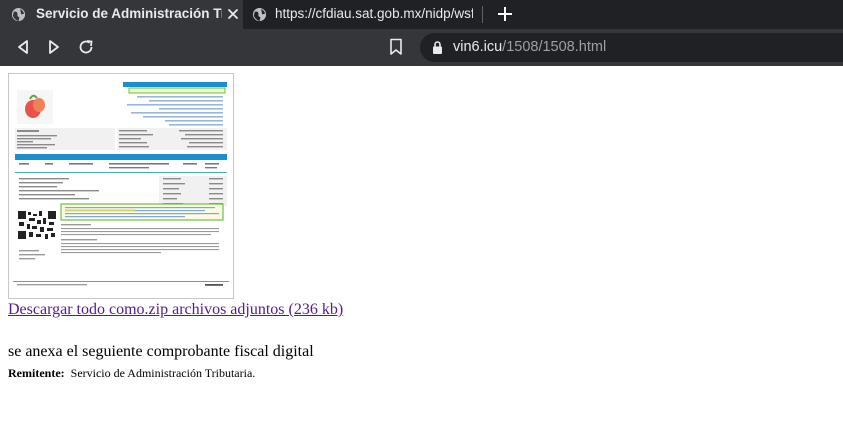 The height and width of the screenshot is (422, 843). I want to click on tab-inactive: https://cfdiau.sat.gob.mx/nidp/wsfed/, so click(363, 14).